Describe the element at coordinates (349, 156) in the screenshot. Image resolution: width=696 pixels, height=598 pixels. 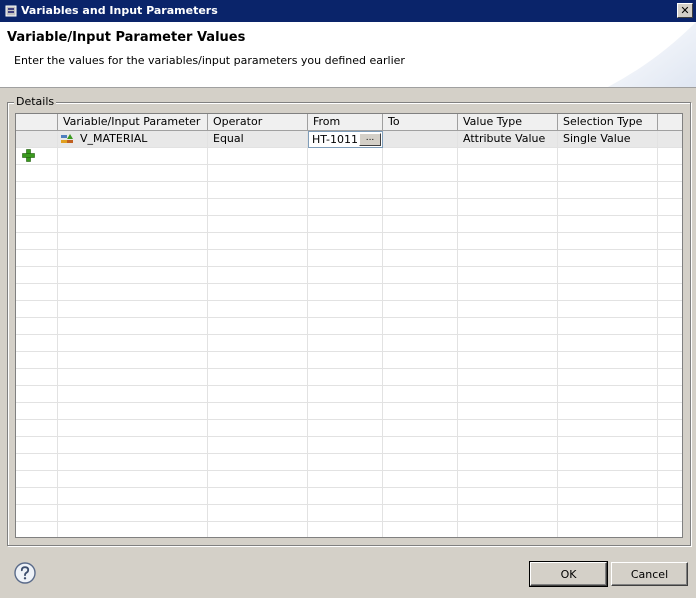
I see `add-row` at that location.